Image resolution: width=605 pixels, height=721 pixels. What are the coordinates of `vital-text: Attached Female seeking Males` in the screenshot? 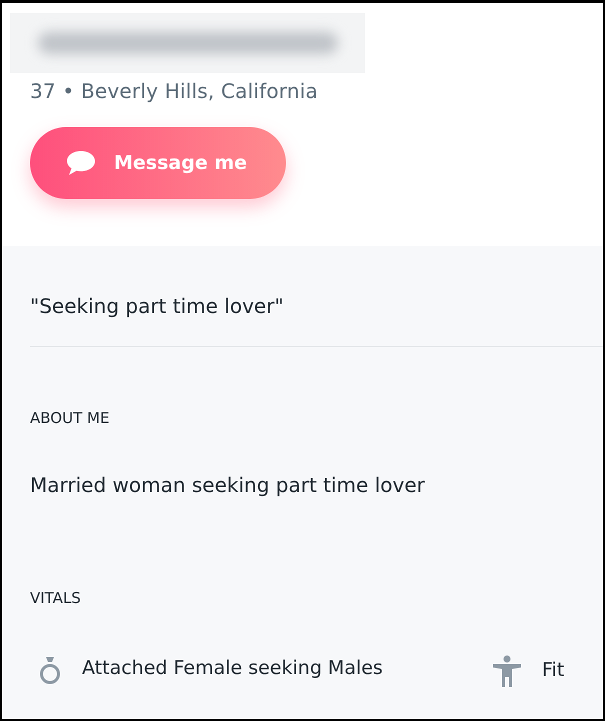 It's located at (232, 668).